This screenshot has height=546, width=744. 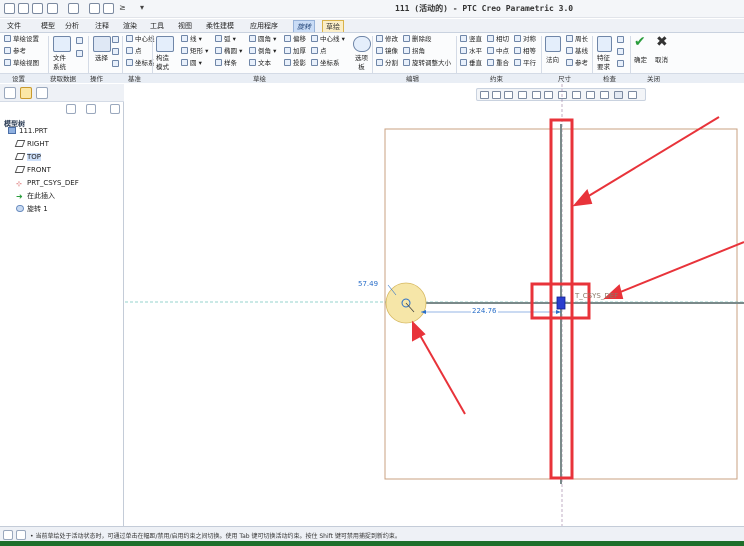 I want to click on tab-tools: 工具, so click(x=157, y=26).